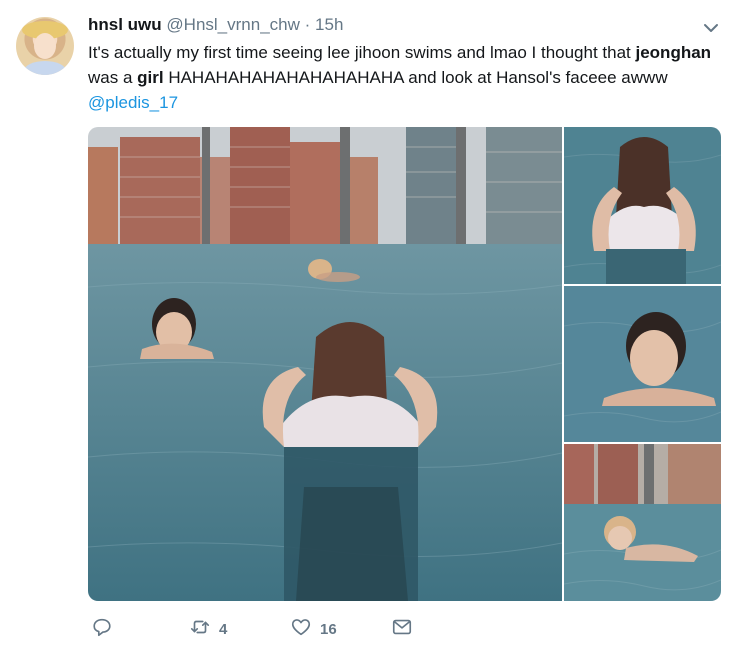 This screenshot has height=658, width=732. I want to click on timestamp: 15h, so click(329, 24).